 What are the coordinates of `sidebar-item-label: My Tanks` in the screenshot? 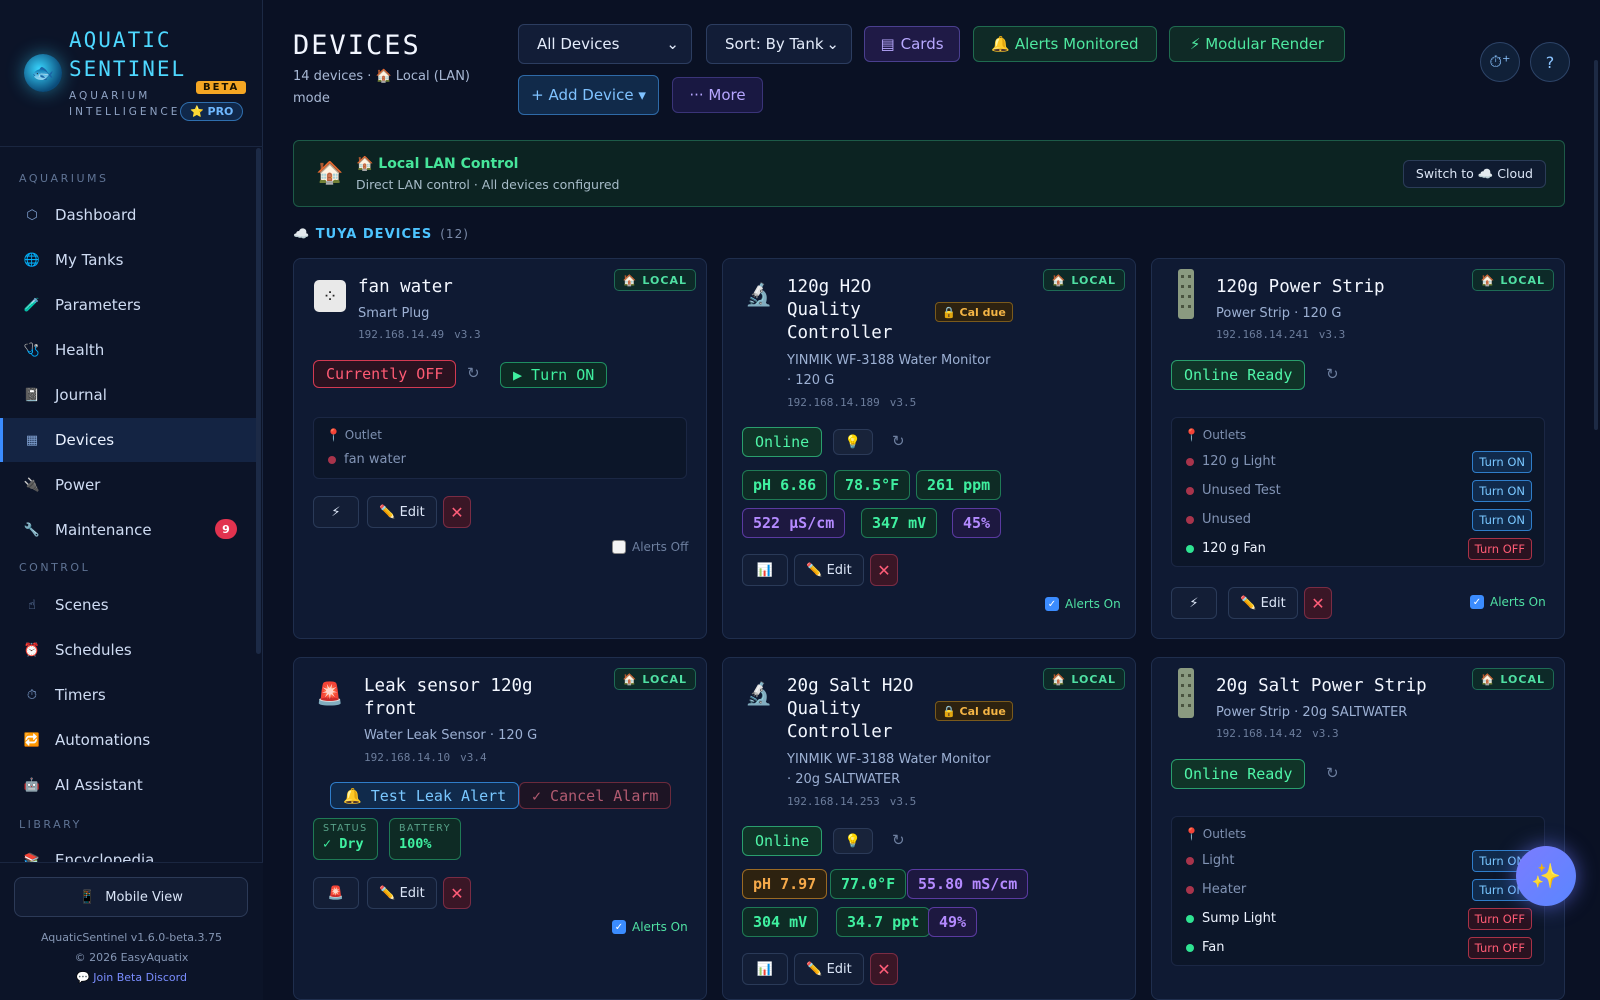 It's located at (89, 260).